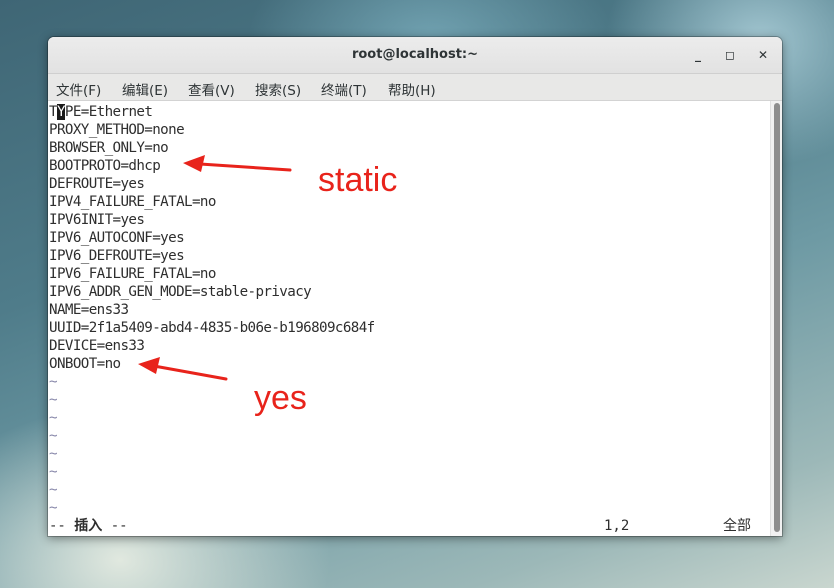 This screenshot has width=834, height=588. What do you see at coordinates (358, 180) in the screenshot?
I see `annotation-static: static` at bounding box center [358, 180].